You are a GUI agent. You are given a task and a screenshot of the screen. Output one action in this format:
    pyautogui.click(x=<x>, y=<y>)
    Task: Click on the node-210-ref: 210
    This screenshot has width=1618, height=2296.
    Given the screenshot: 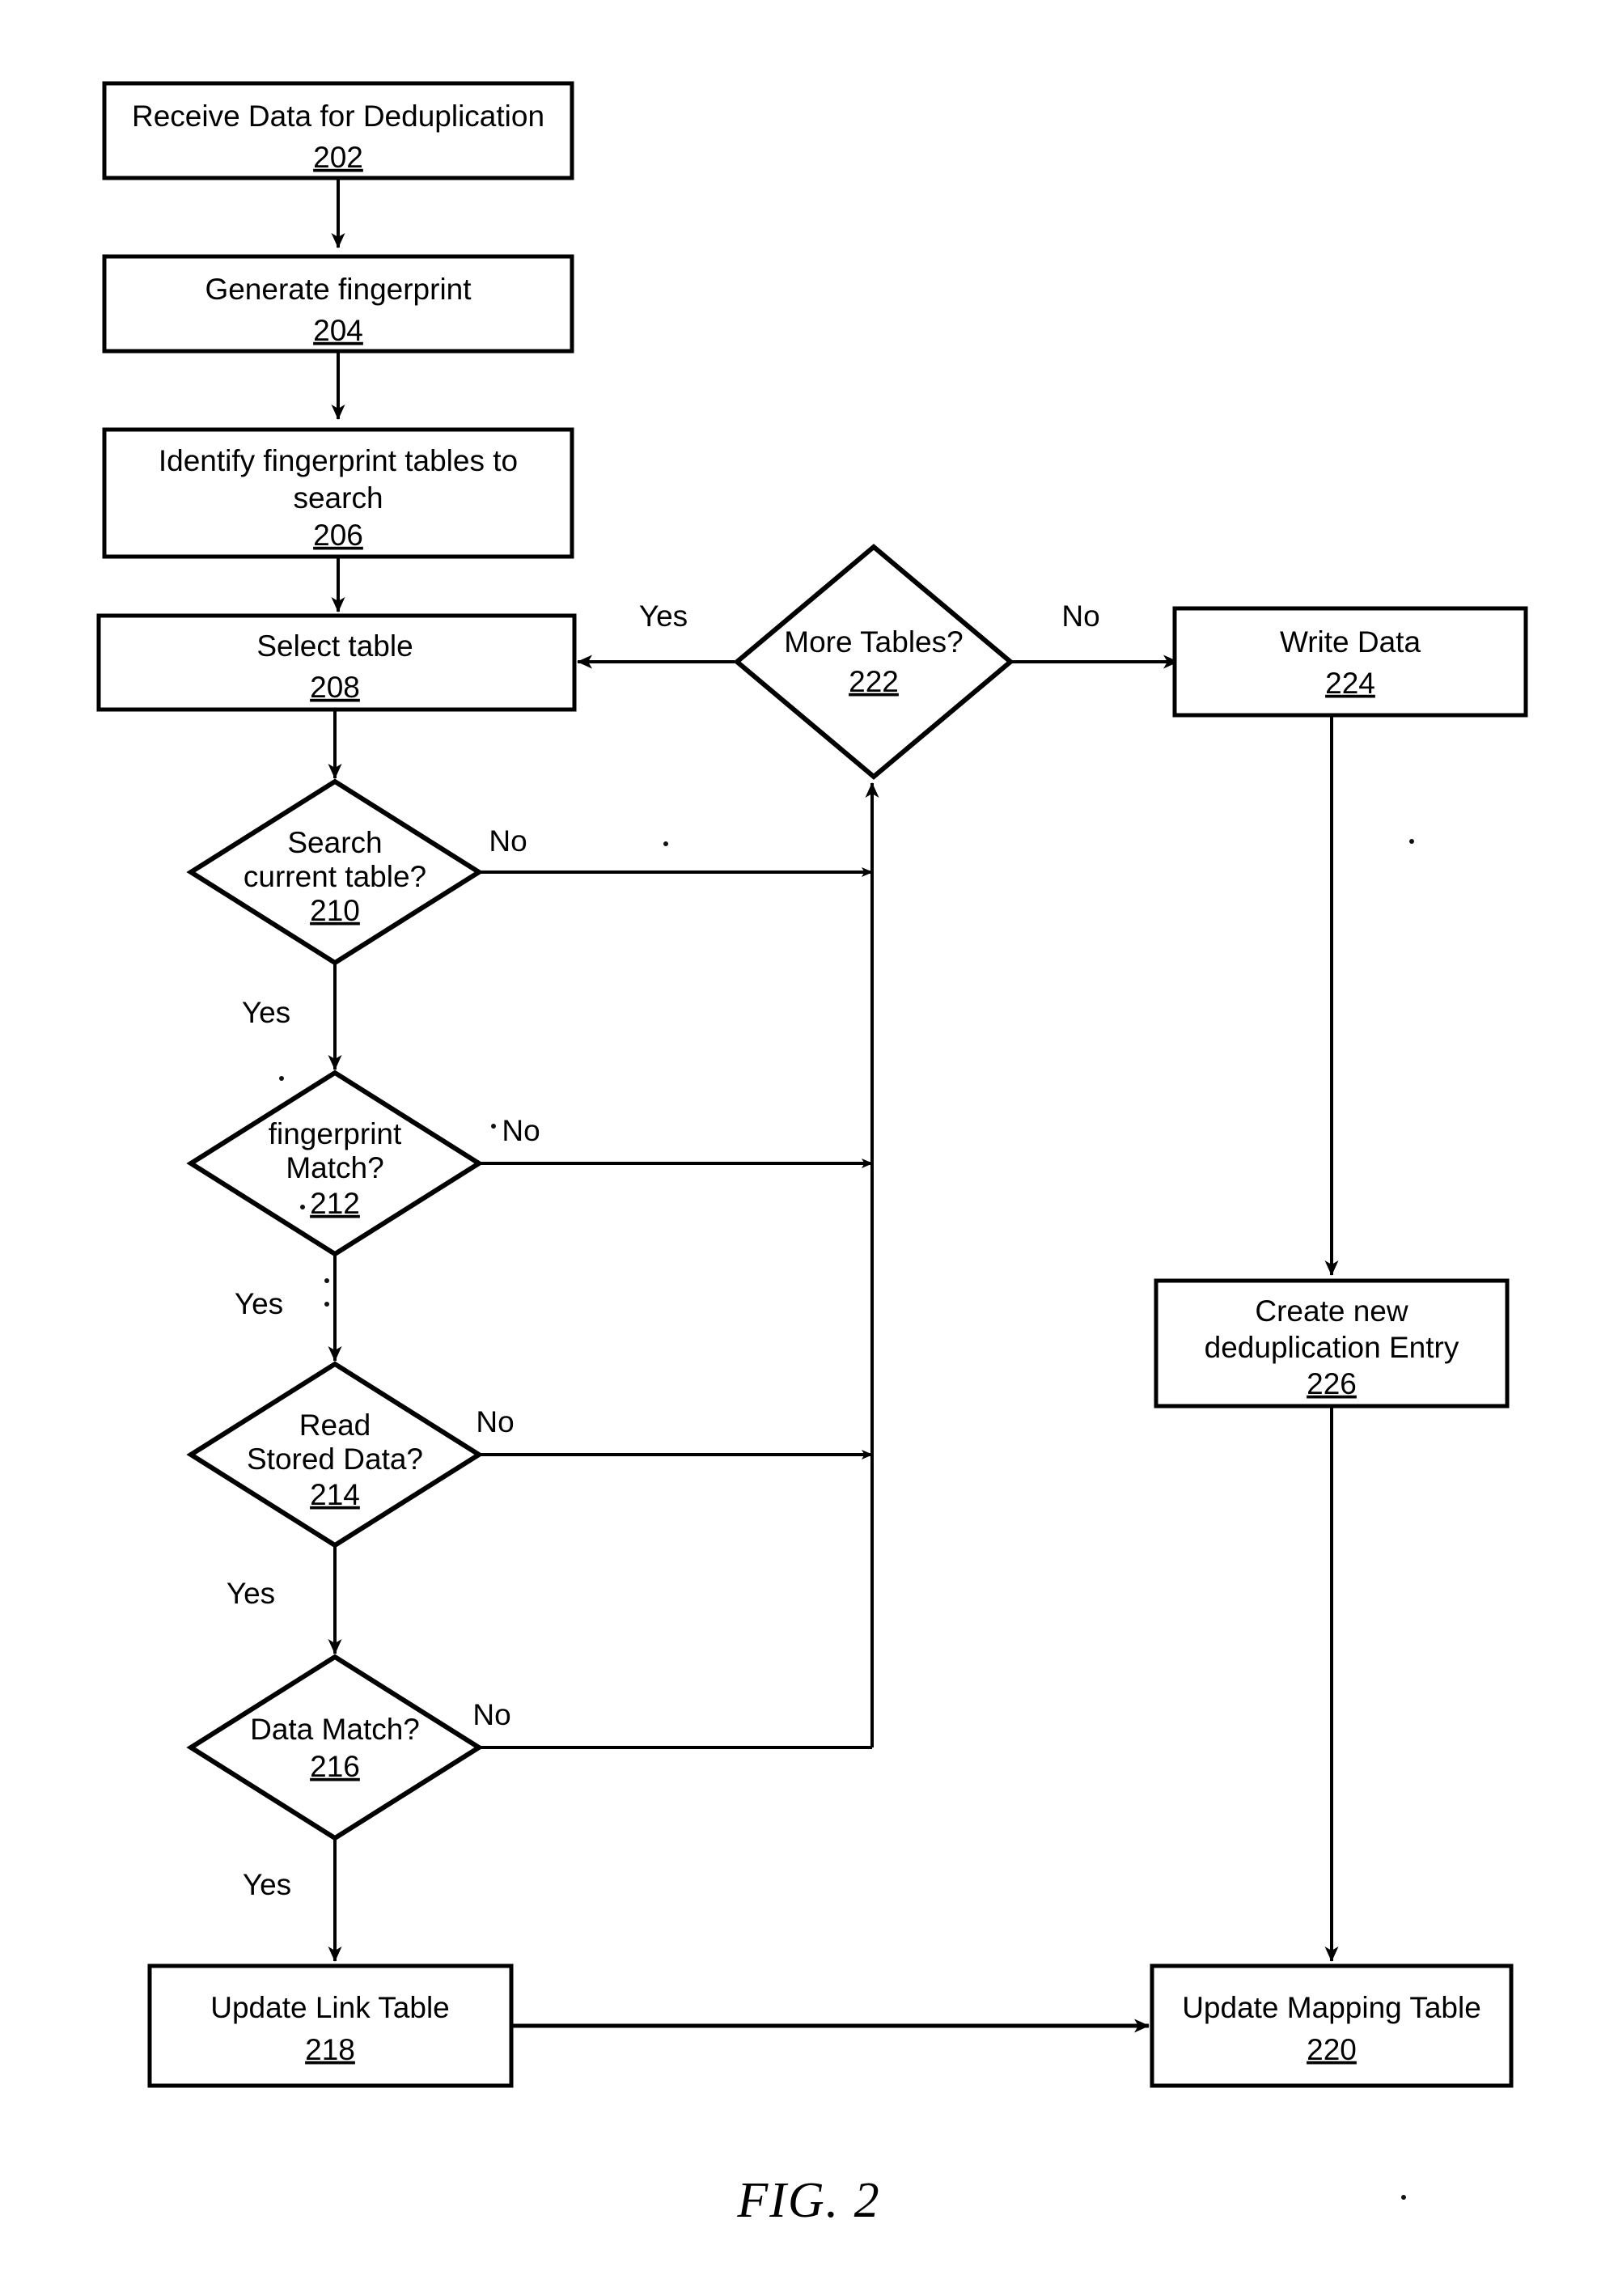 What is the action you would take?
    pyautogui.click(x=335, y=910)
    